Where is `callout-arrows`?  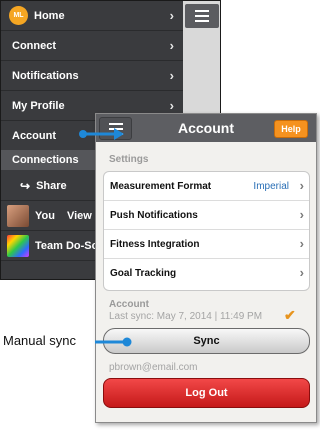
callout-arrows is located at coordinates (105, 237).